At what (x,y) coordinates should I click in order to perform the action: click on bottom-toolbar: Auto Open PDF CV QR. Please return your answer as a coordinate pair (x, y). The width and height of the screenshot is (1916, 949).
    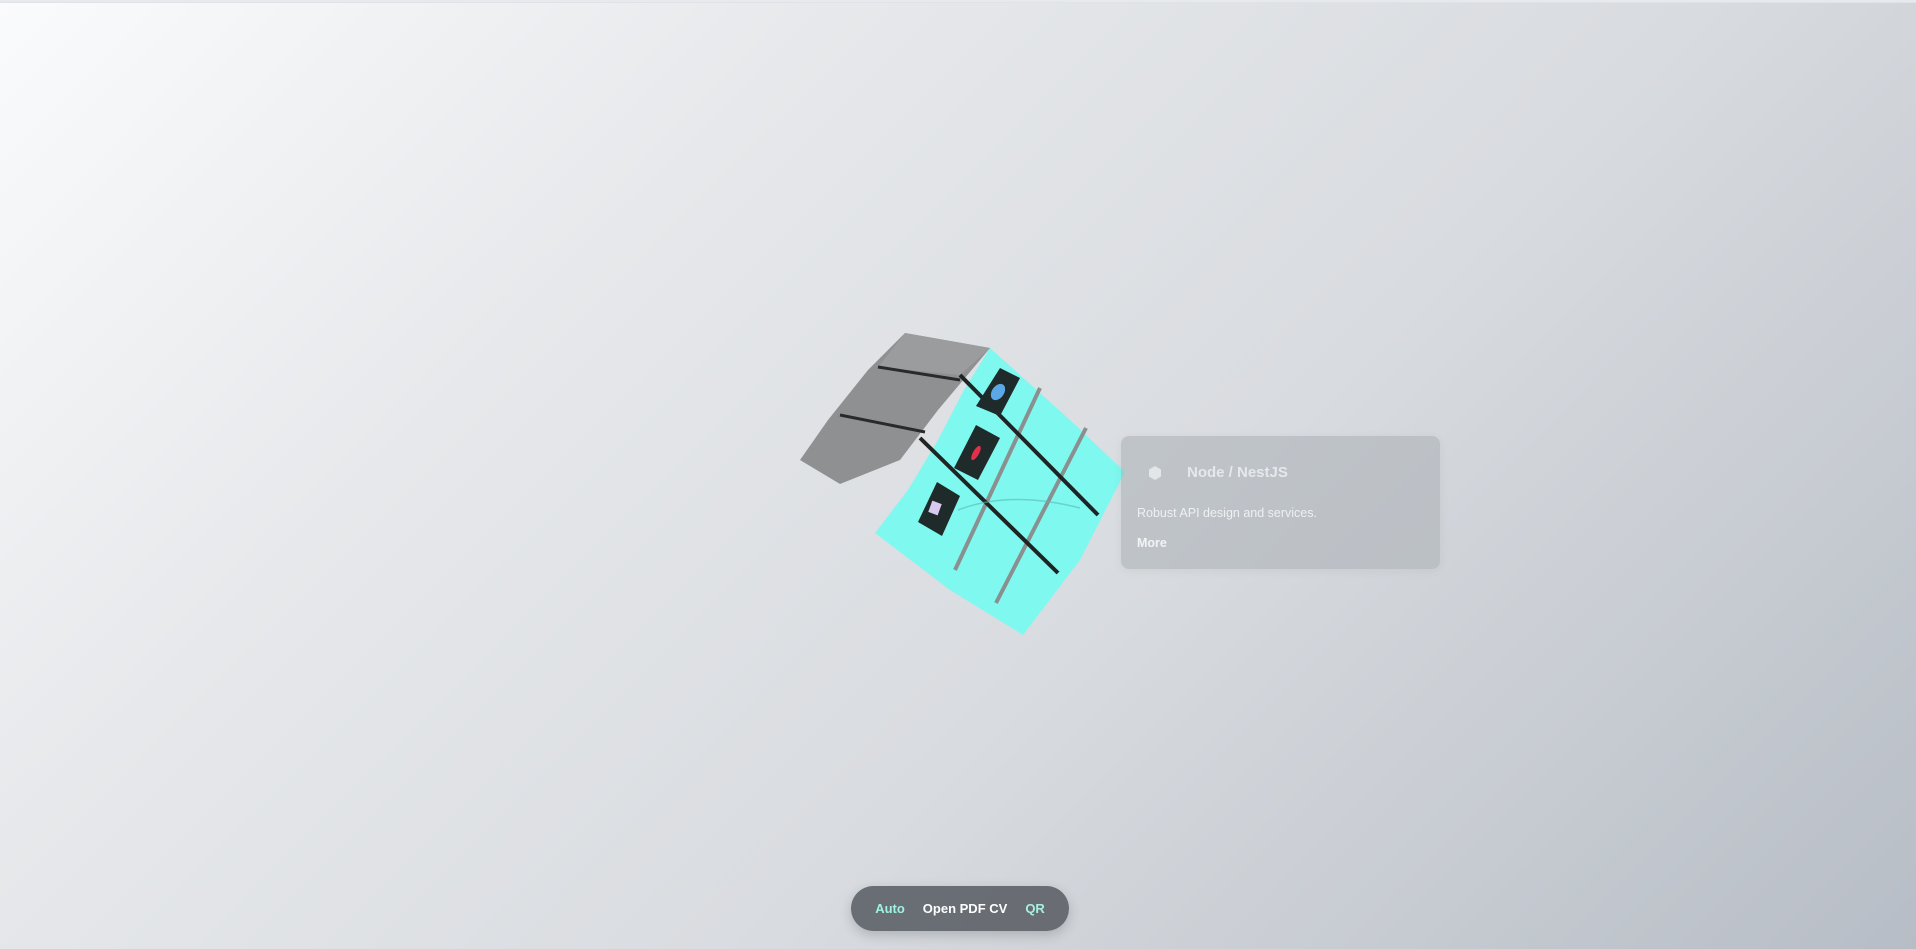
    Looking at the image, I should click on (960, 908).